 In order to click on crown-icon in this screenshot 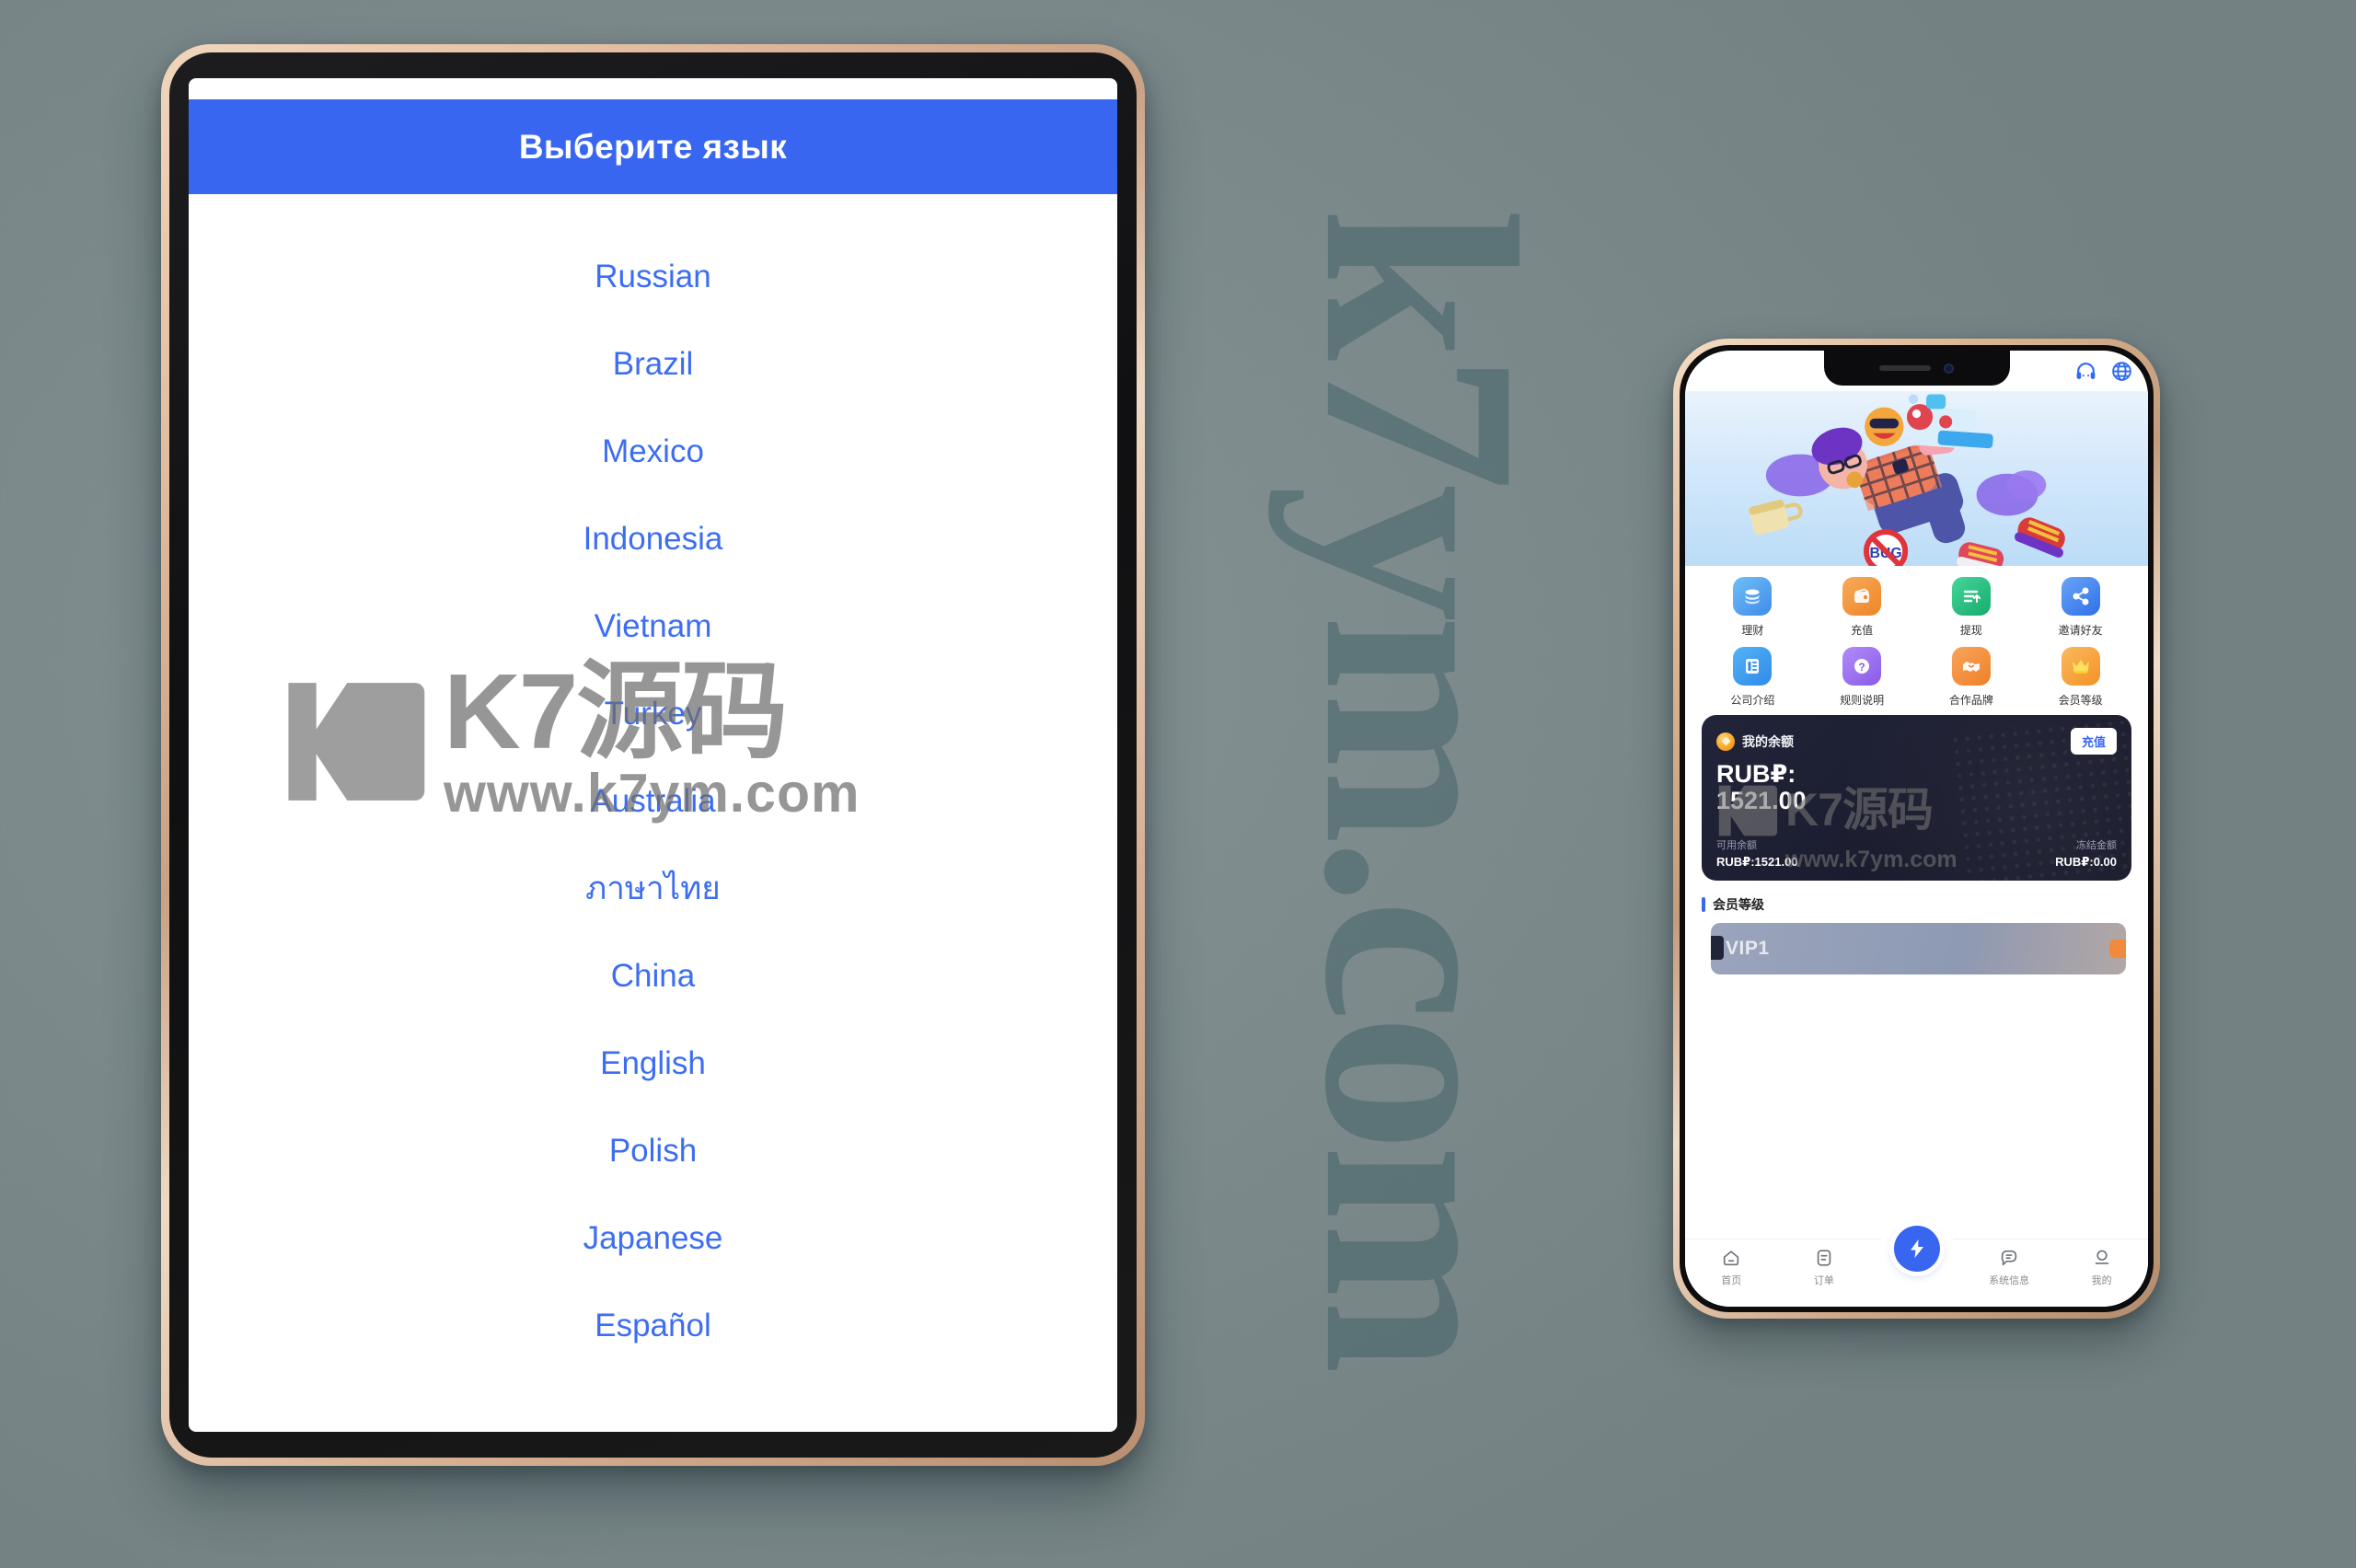, I will do `click(2080, 666)`.